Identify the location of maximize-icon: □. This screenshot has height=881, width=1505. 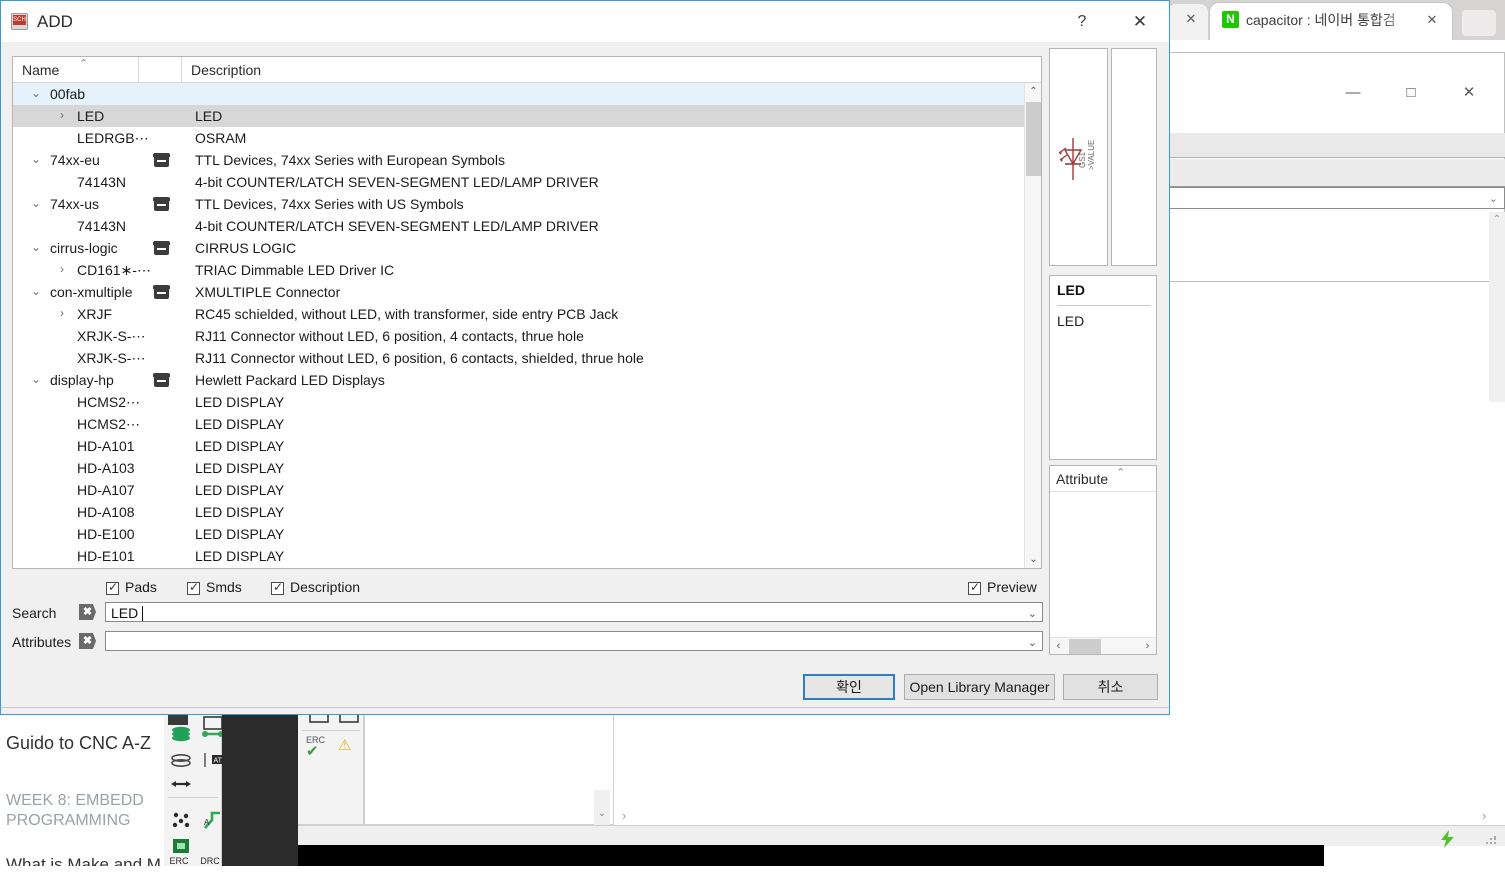
(1411, 93).